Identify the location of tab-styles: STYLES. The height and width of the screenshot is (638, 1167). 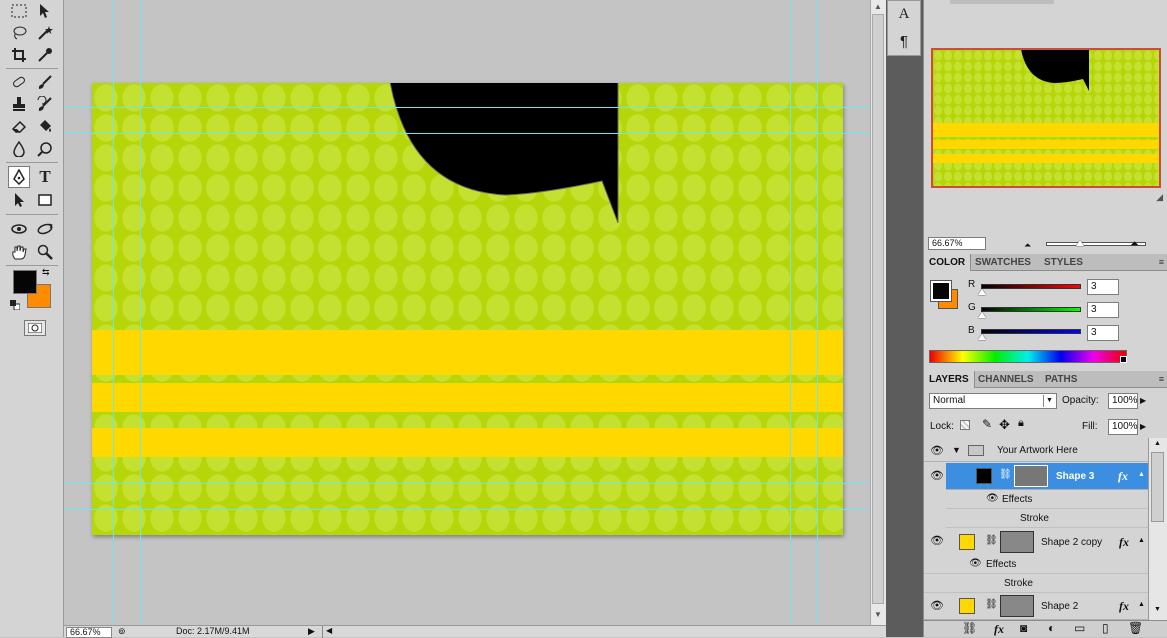
(1063, 262).